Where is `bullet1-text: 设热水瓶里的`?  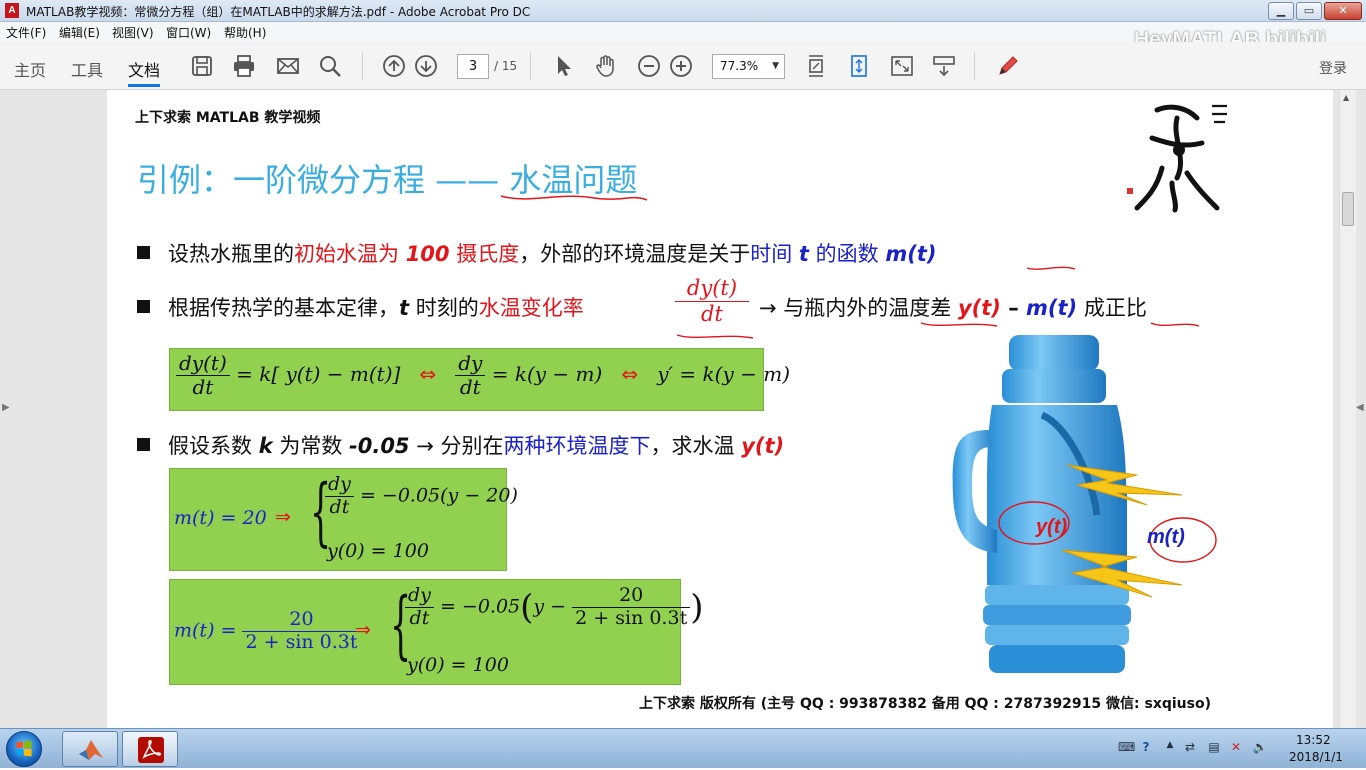 bullet1-text: 设热水瓶里的 is located at coordinates (231, 254).